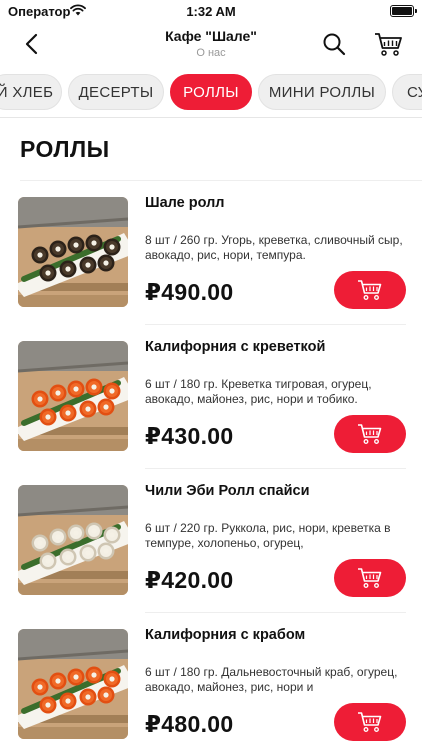 The image size is (422, 750). Describe the element at coordinates (211, 53) in the screenshot. I see `about-link: О нас` at that location.